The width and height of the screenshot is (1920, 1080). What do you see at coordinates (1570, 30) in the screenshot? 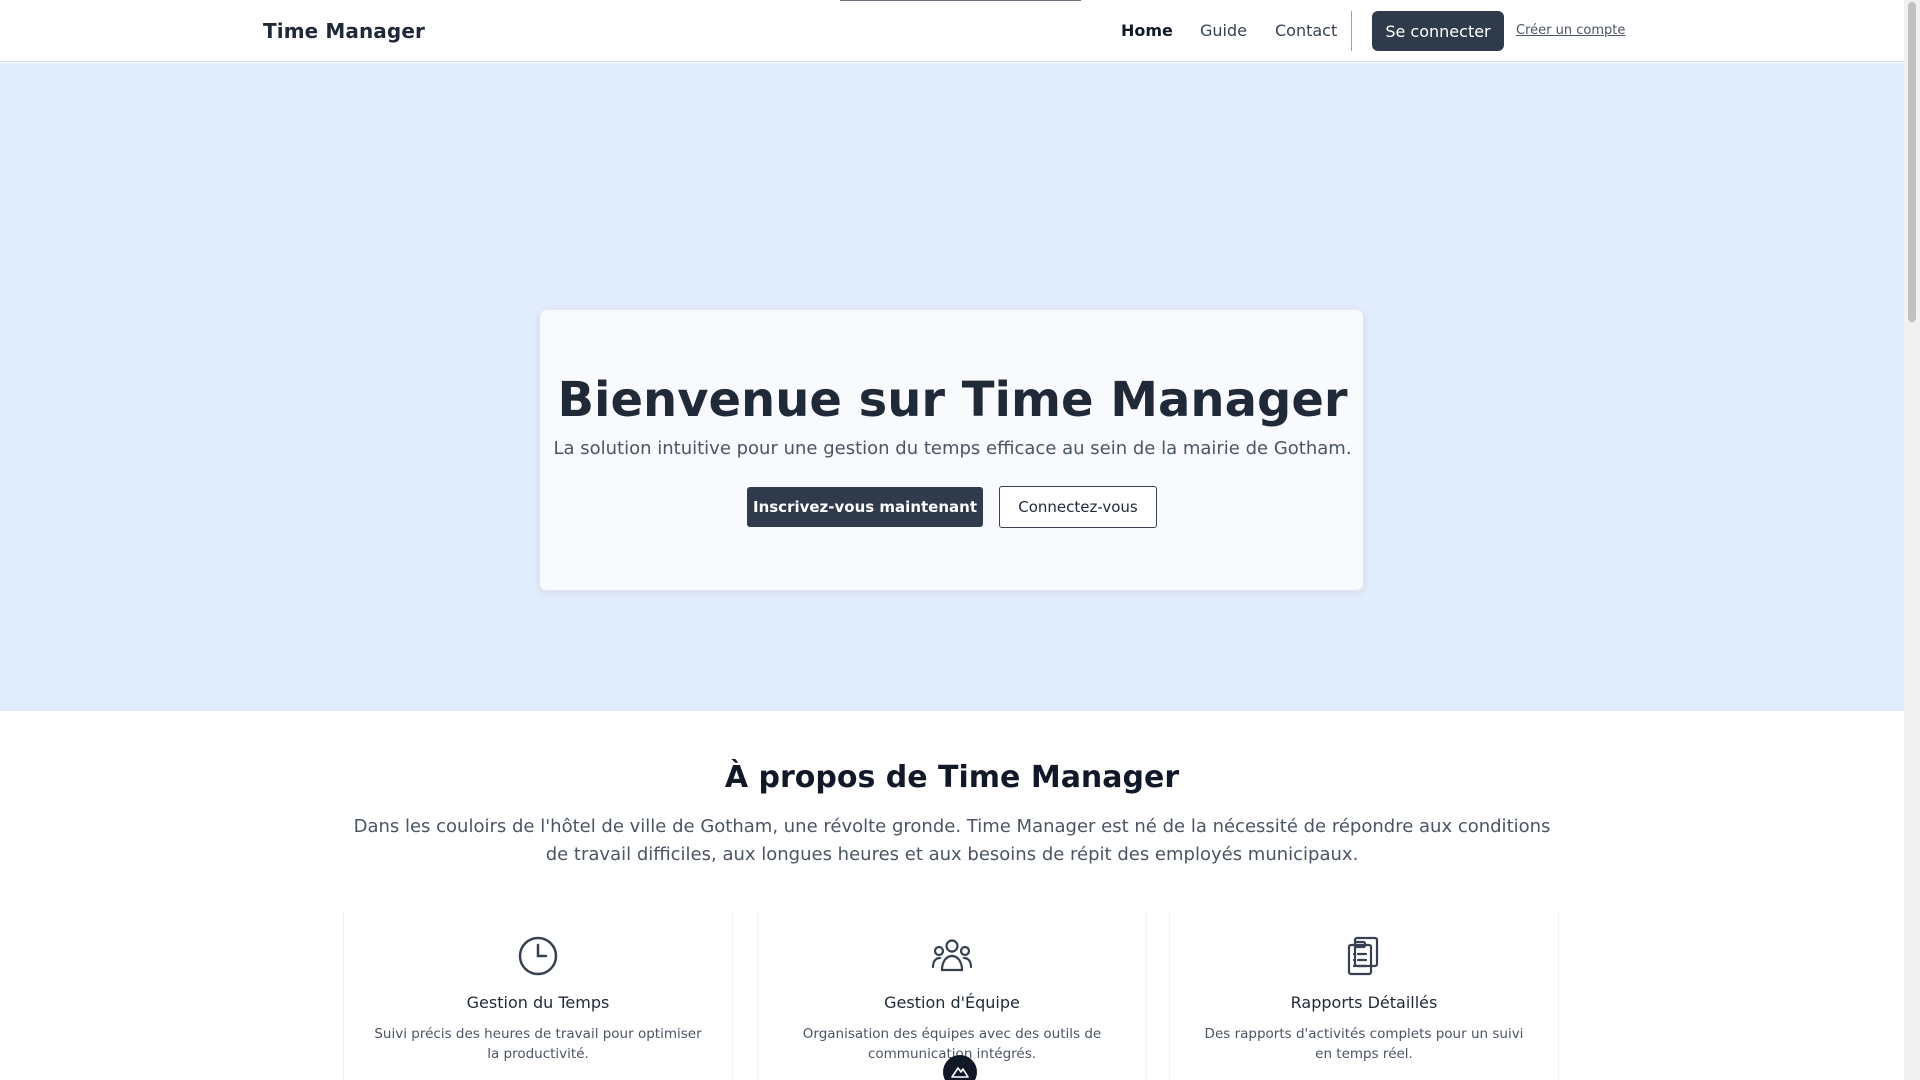
I see `create-account-link: Créer un compte` at bounding box center [1570, 30].